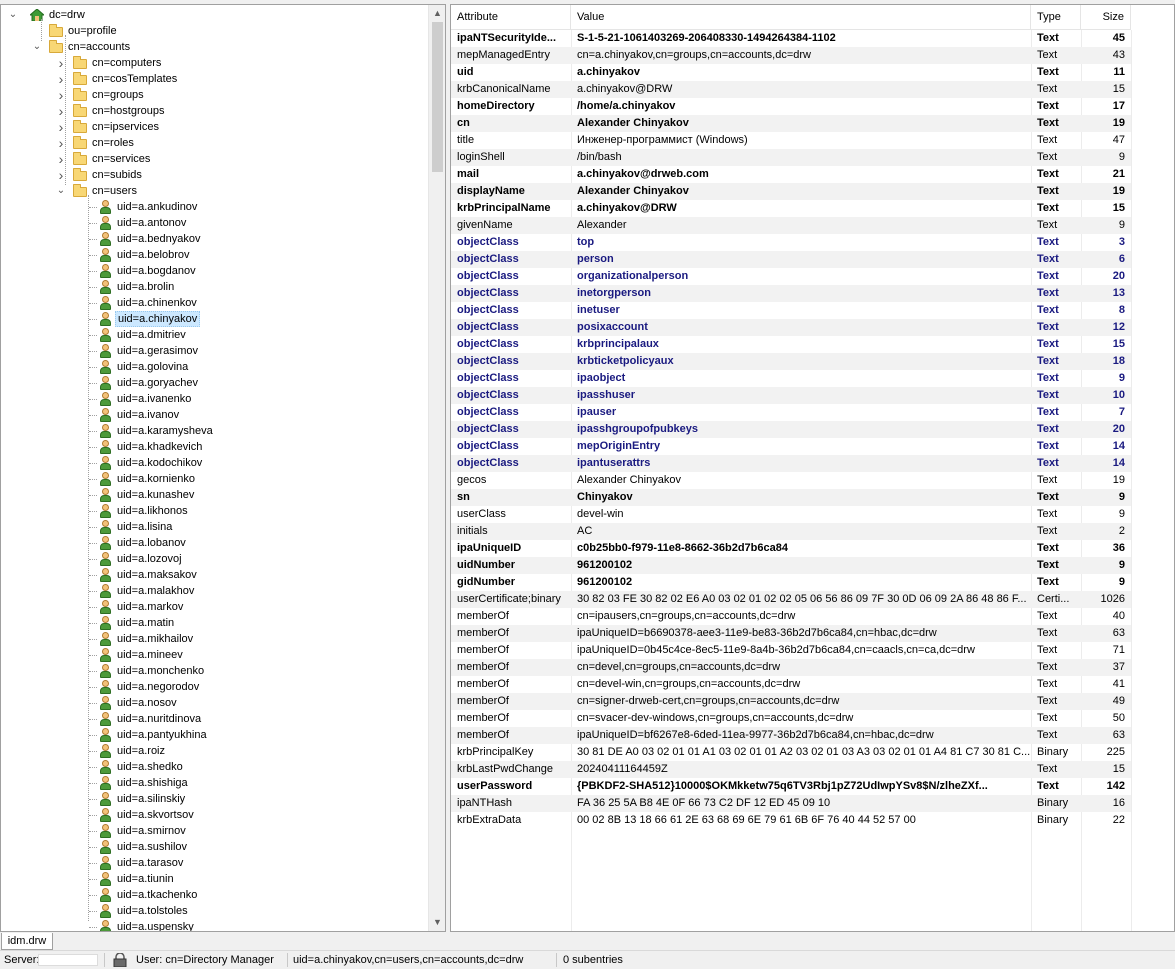 This screenshot has height=969, width=1175. I want to click on table-row: objectClass top Text 3, so click(791, 242).